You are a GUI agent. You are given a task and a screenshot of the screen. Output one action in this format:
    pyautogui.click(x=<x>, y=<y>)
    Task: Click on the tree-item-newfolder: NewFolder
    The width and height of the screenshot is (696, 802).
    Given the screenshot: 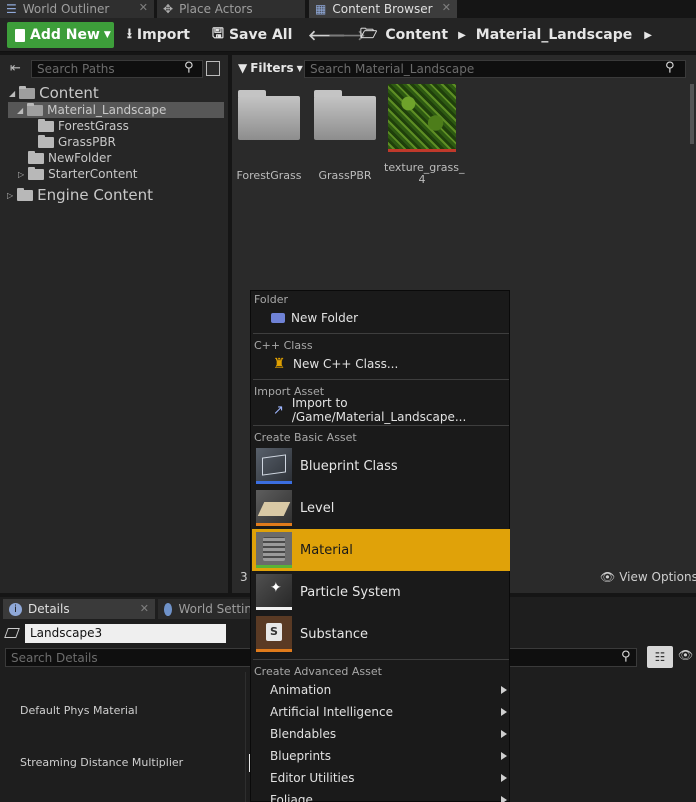 What is the action you would take?
    pyautogui.click(x=69, y=158)
    